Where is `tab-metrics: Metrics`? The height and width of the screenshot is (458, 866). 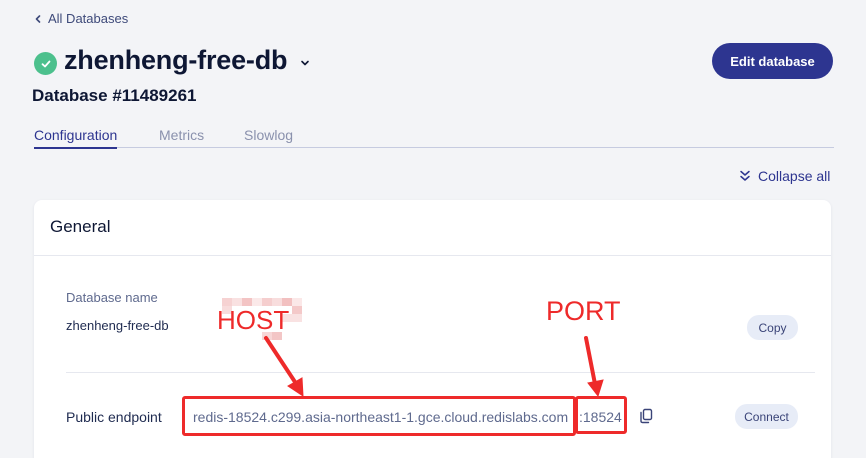
tab-metrics: Metrics is located at coordinates (181, 137).